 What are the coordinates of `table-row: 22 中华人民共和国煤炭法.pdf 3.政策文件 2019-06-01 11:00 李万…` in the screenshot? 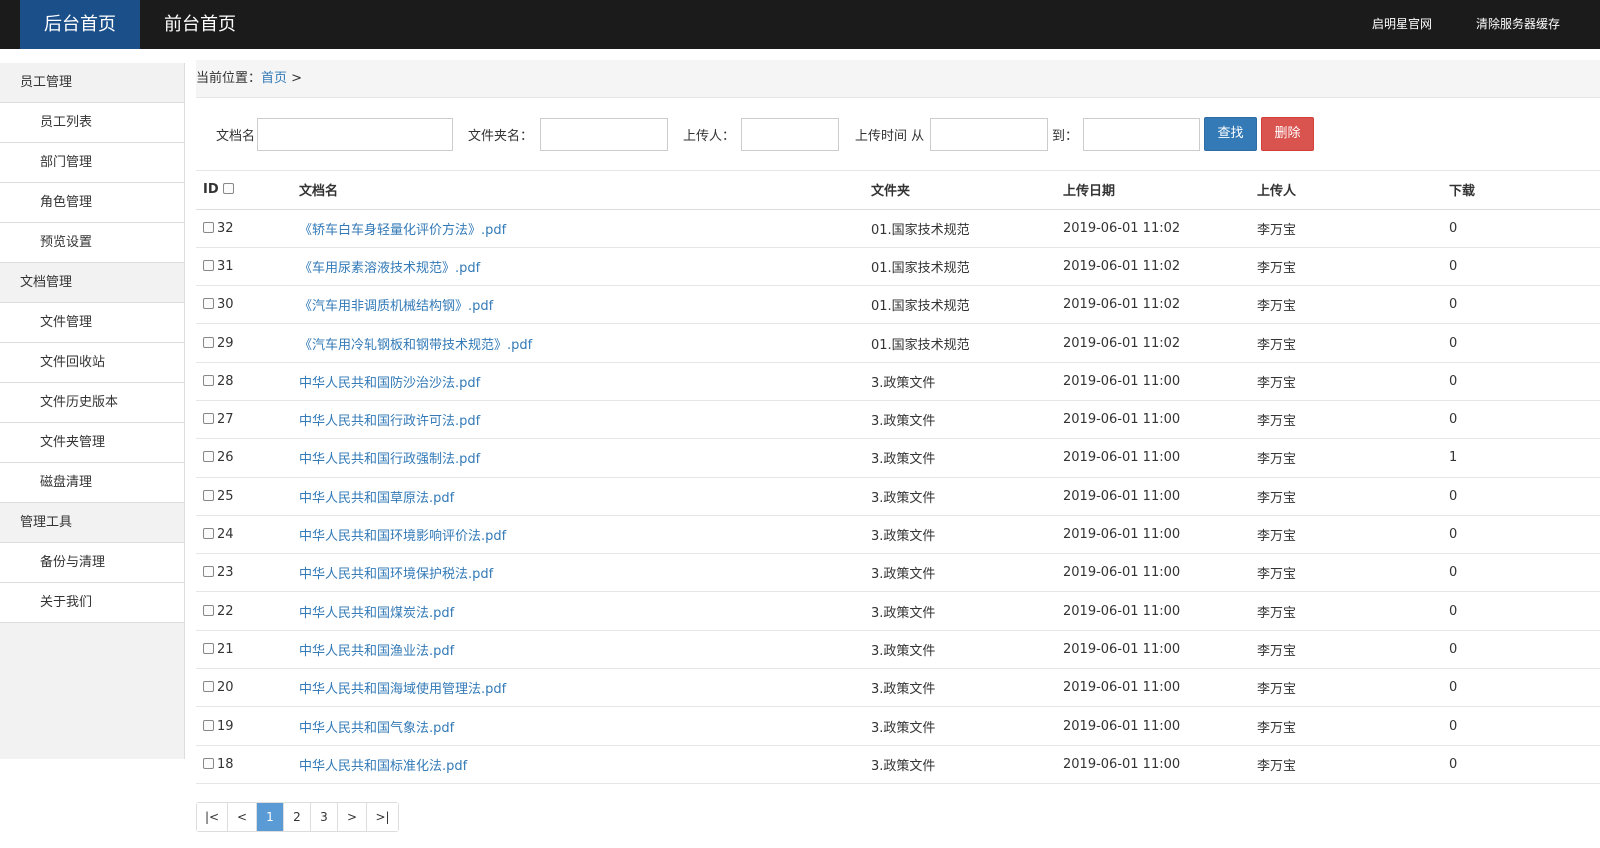 It's located at (898, 611).